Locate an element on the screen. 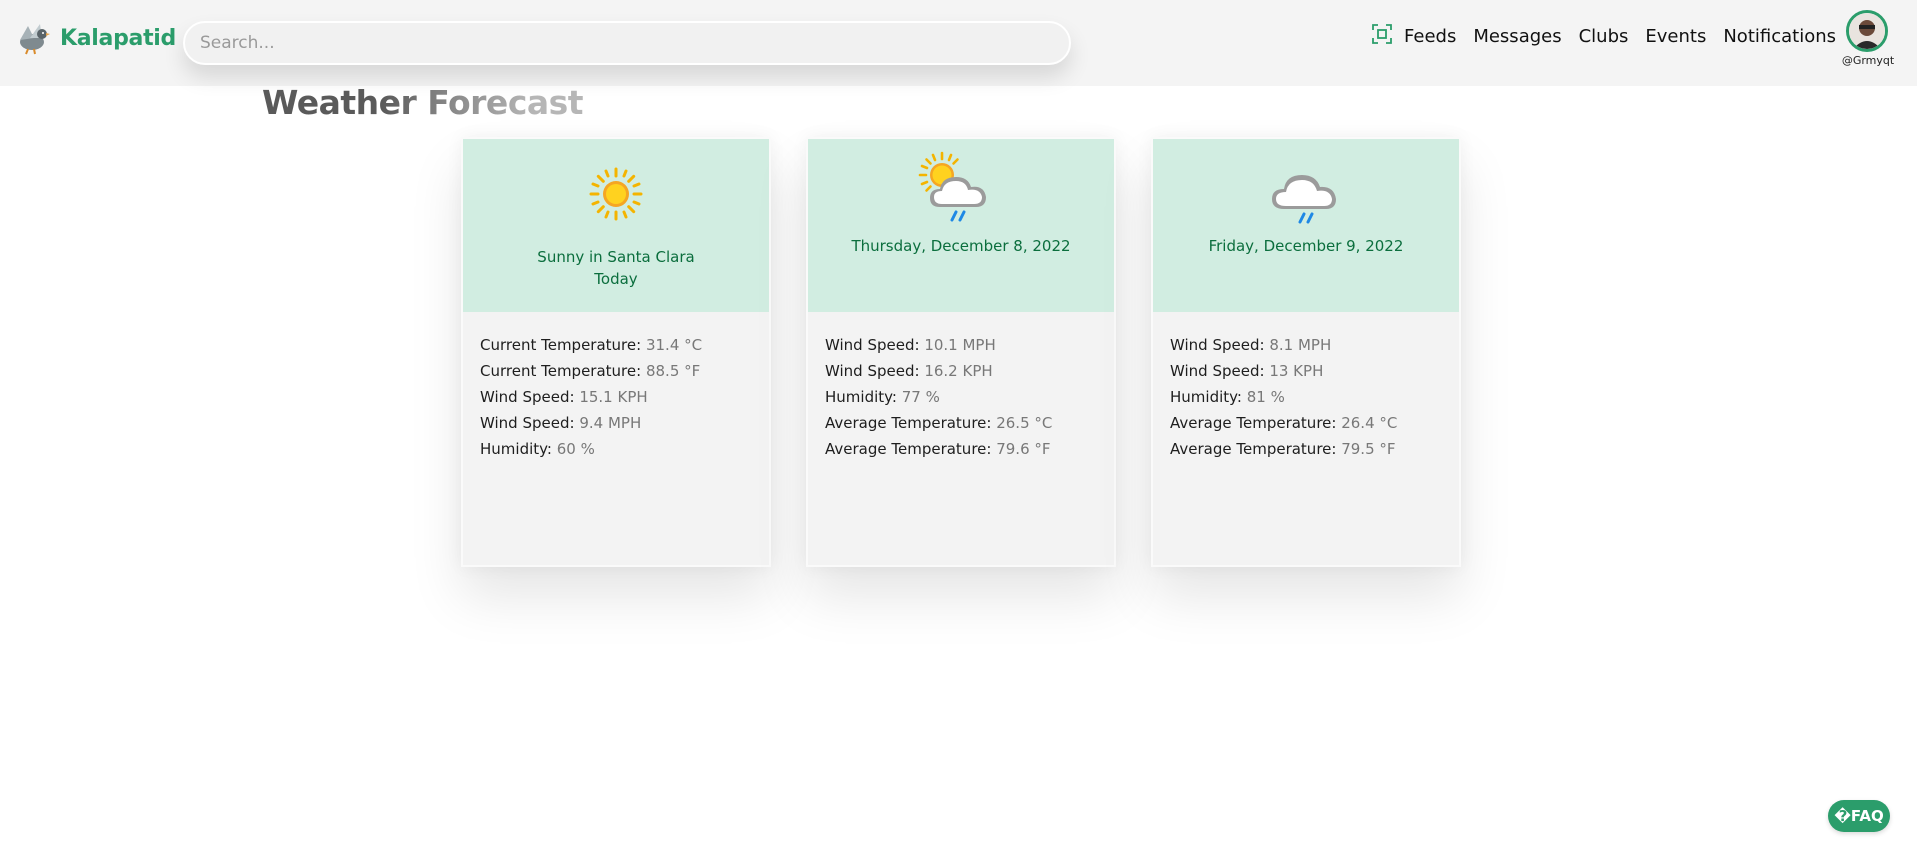 The width and height of the screenshot is (1917, 862). detail-row: Average Temperature: 26.5 °C is located at coordinates (969, 423).